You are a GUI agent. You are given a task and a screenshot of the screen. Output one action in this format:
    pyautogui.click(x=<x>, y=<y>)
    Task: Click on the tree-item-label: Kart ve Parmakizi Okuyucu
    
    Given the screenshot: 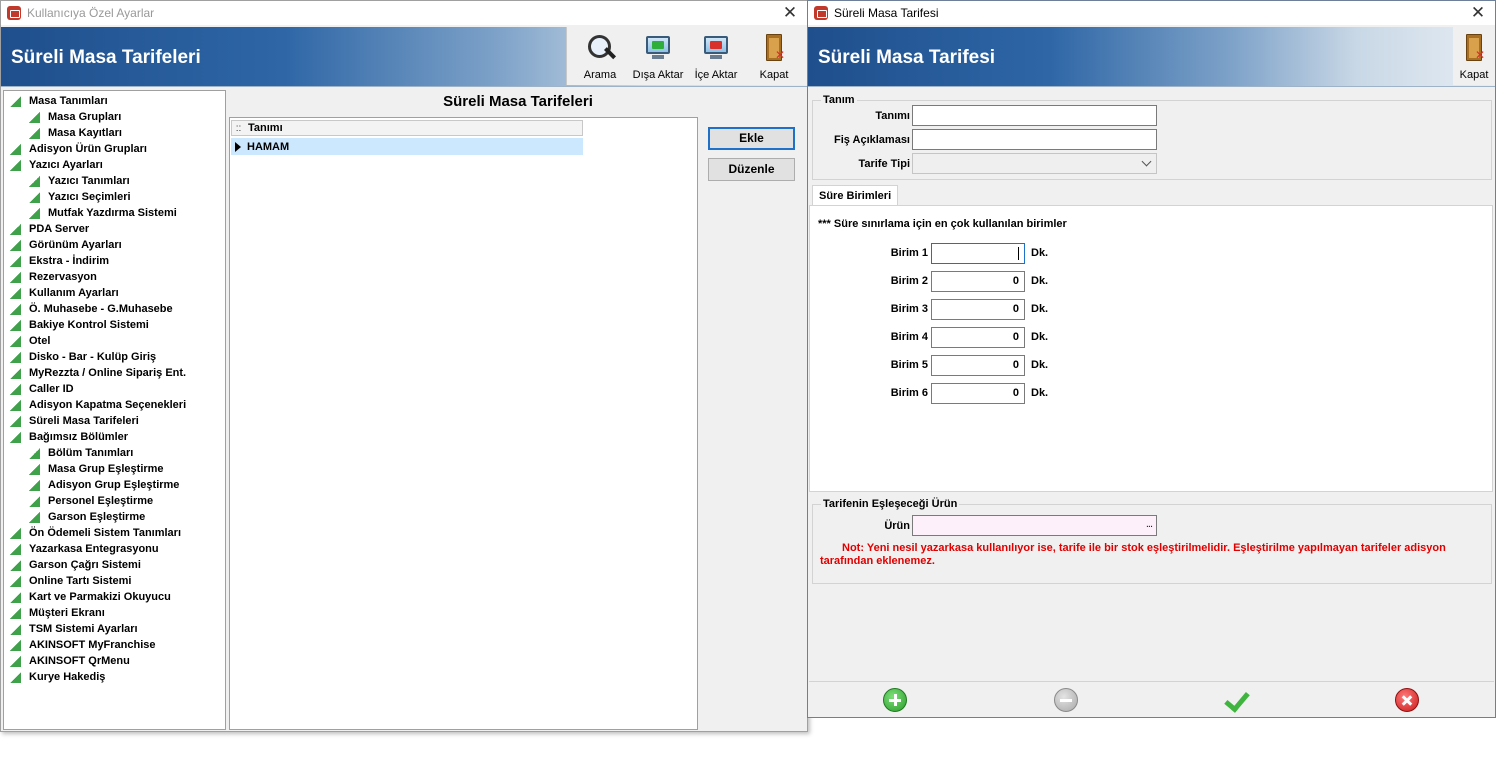 What is the action you would take?
    pyautogui.click(x=100, y=597)
    